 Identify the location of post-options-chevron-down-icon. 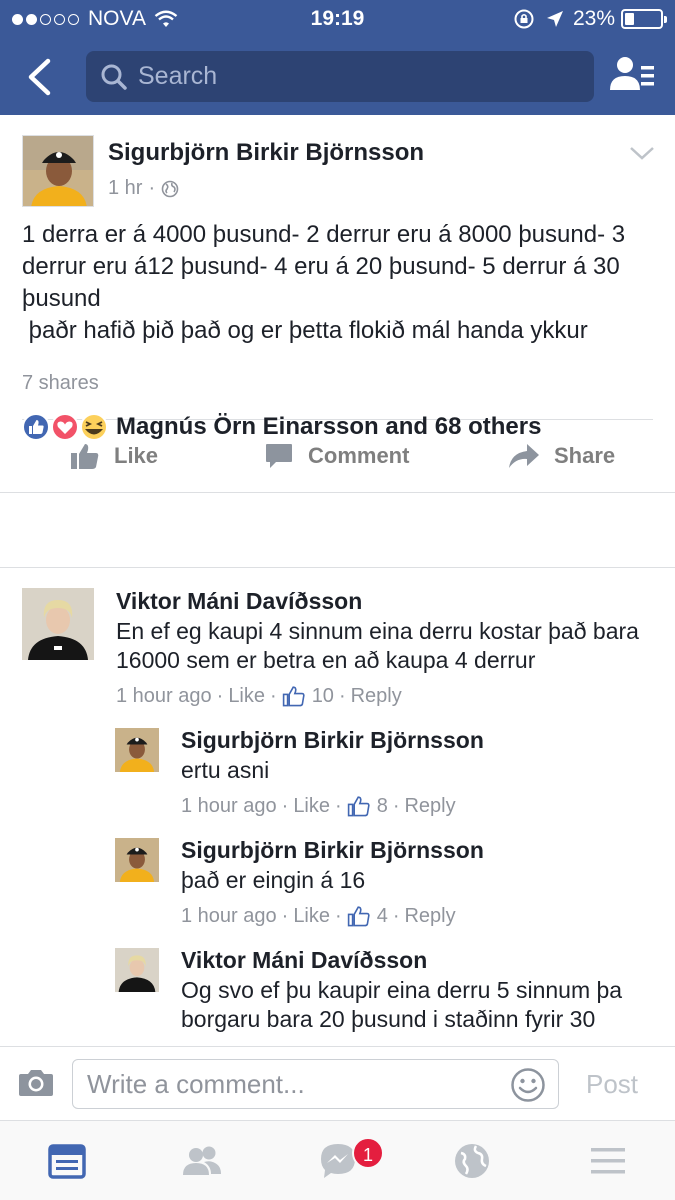
(642, 153).